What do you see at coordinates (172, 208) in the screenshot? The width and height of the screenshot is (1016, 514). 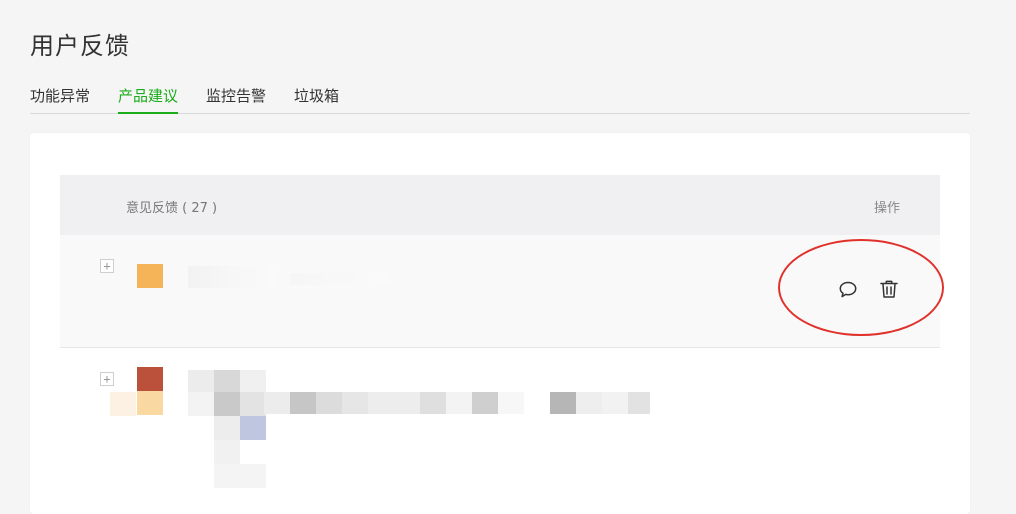 I see `column-header-feedback: 意见反馈 ( 27 )` at bounding box center [172, 208].